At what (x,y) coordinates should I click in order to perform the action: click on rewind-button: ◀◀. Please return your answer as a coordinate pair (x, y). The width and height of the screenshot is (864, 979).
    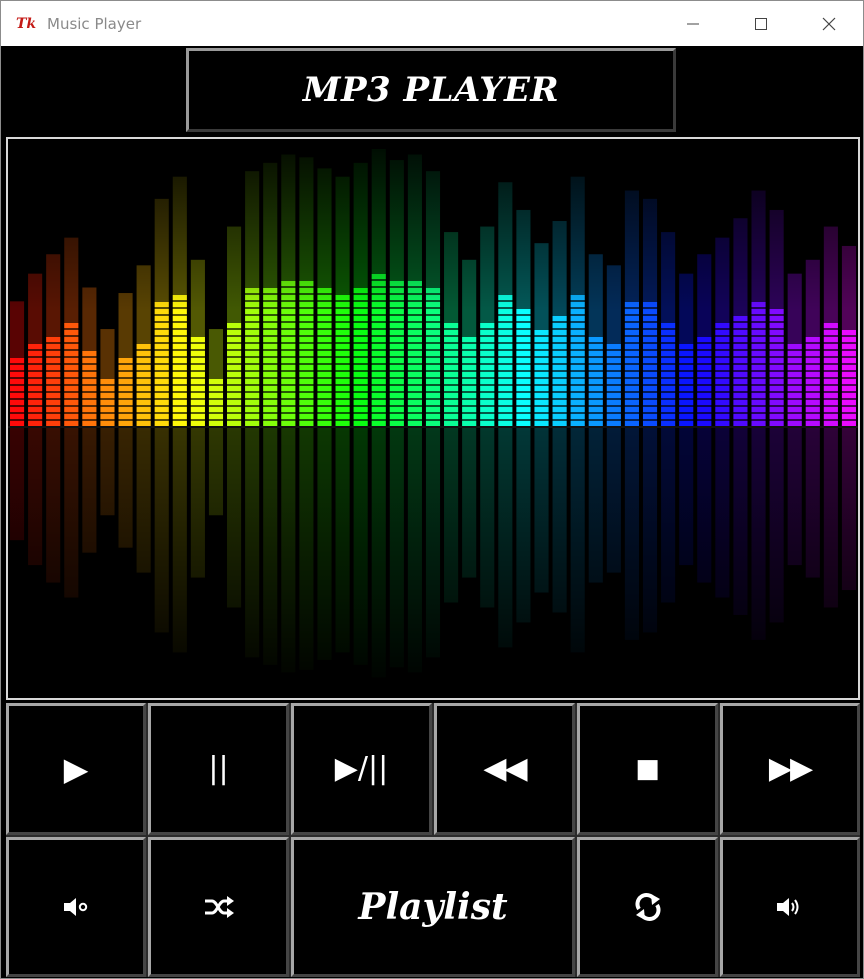
    Looking at the image, I should click on (504, 769).